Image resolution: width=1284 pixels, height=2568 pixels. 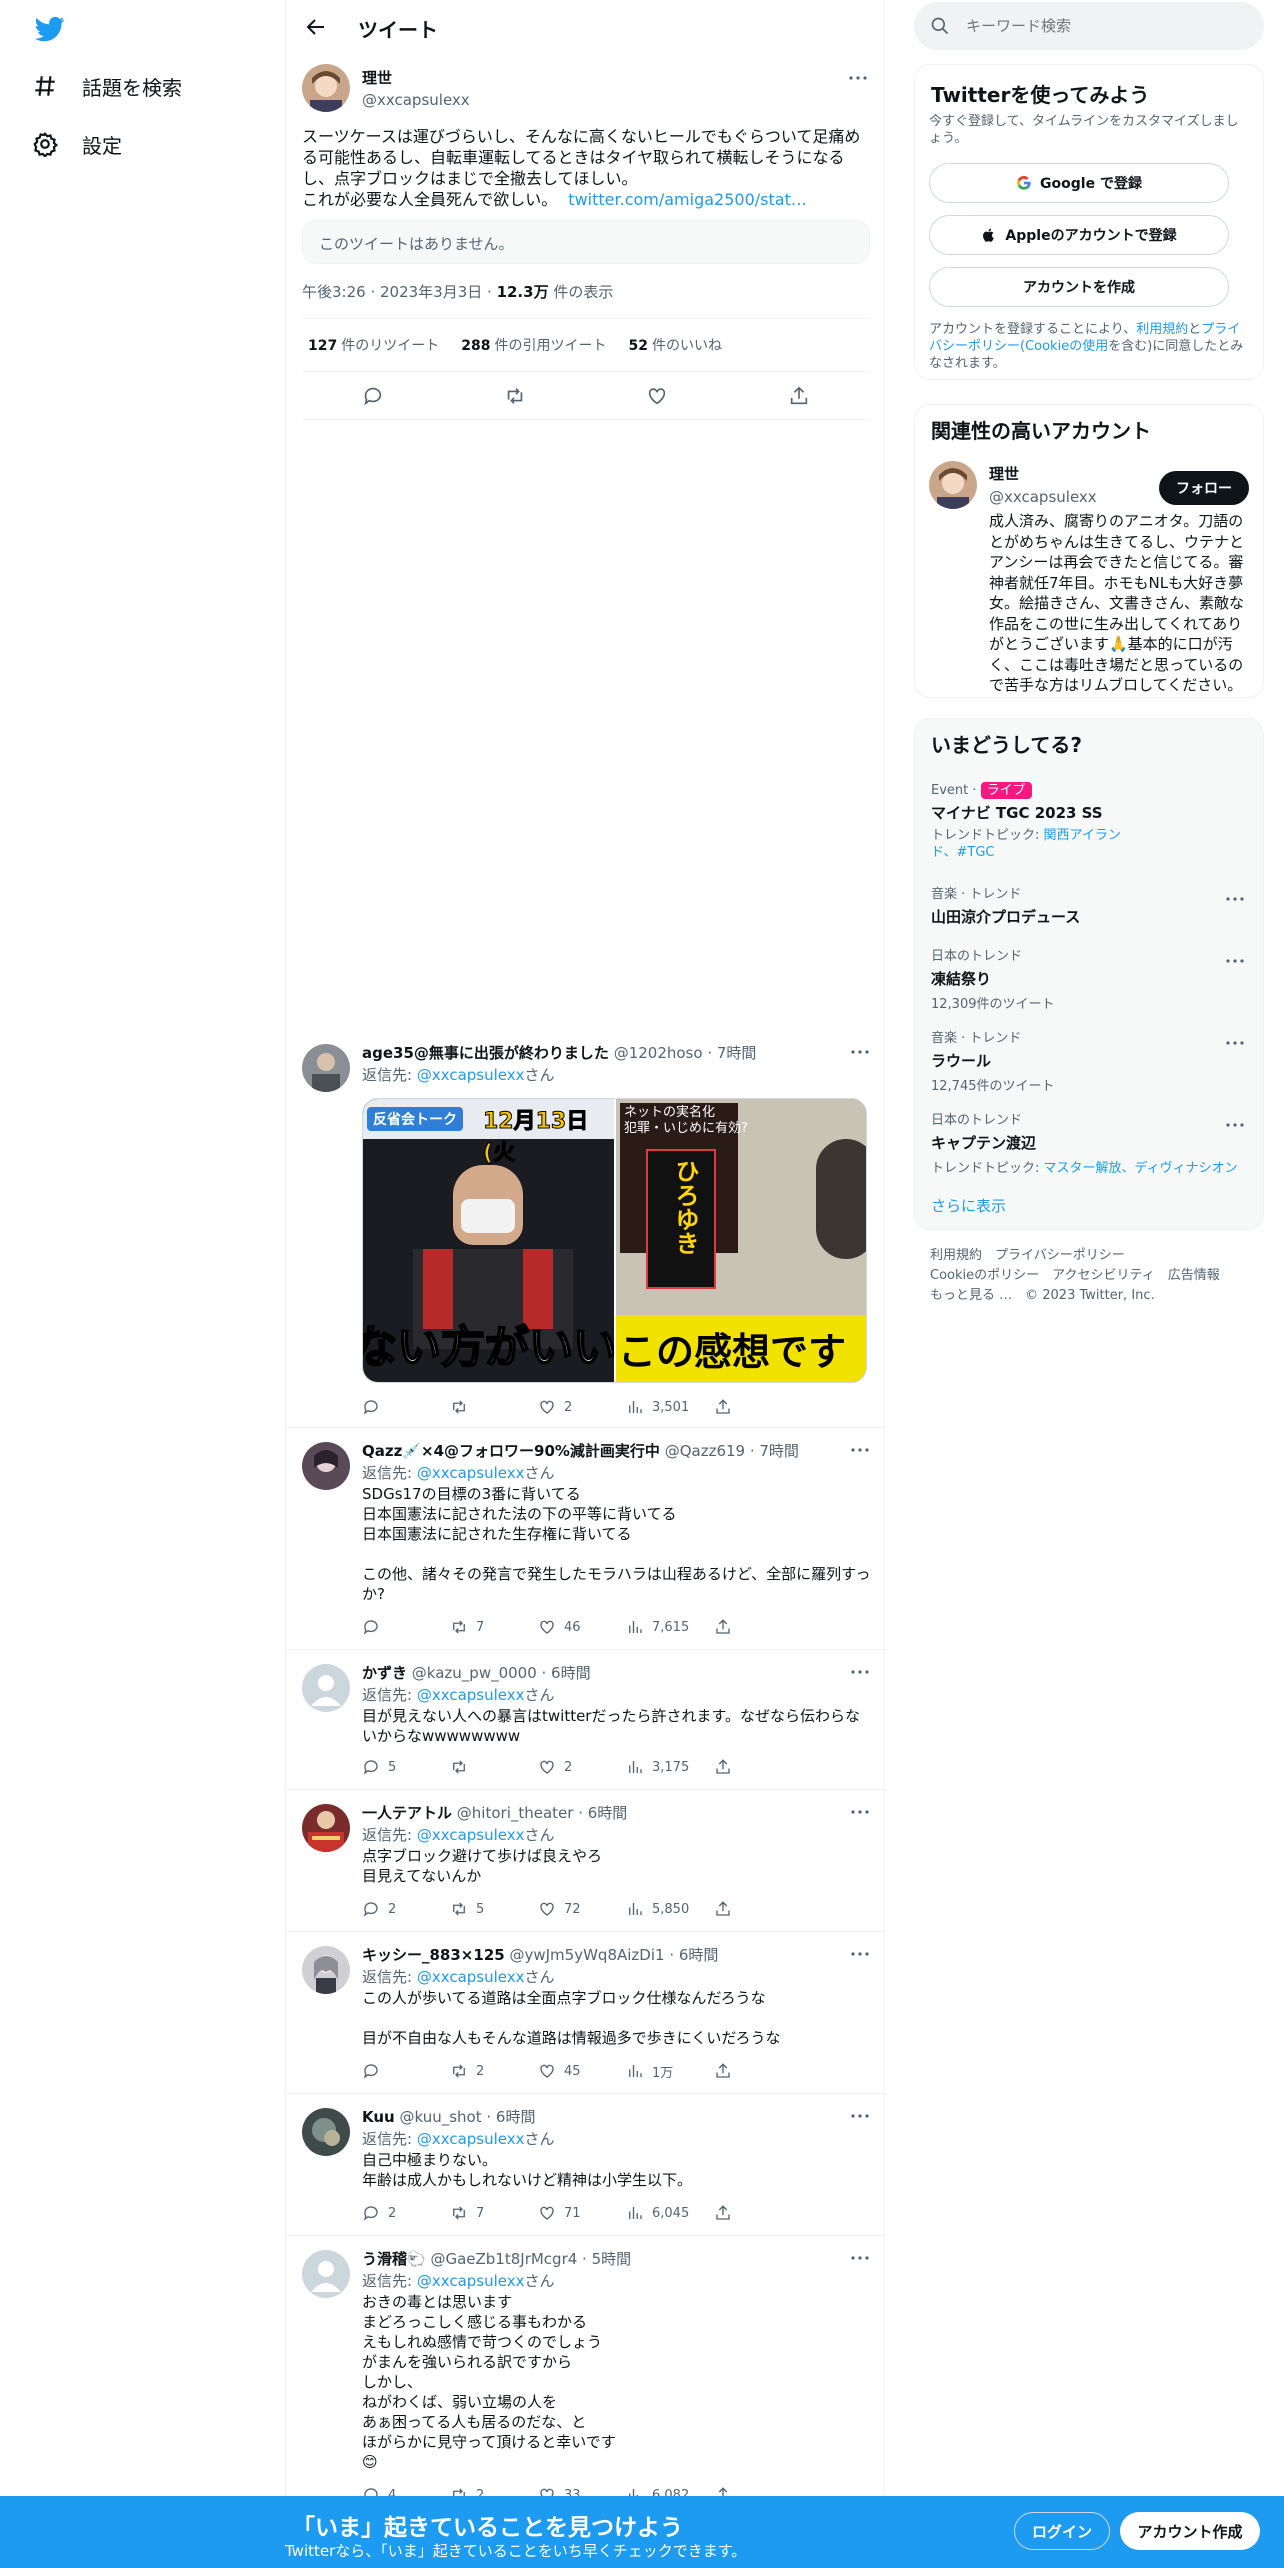 What do you see at coordinates (613, 1955) in the screenshot?
I see `reply-handle: @ywJm5yWq8AizDi1 · 6時間` at bounding box center [613, 1955].